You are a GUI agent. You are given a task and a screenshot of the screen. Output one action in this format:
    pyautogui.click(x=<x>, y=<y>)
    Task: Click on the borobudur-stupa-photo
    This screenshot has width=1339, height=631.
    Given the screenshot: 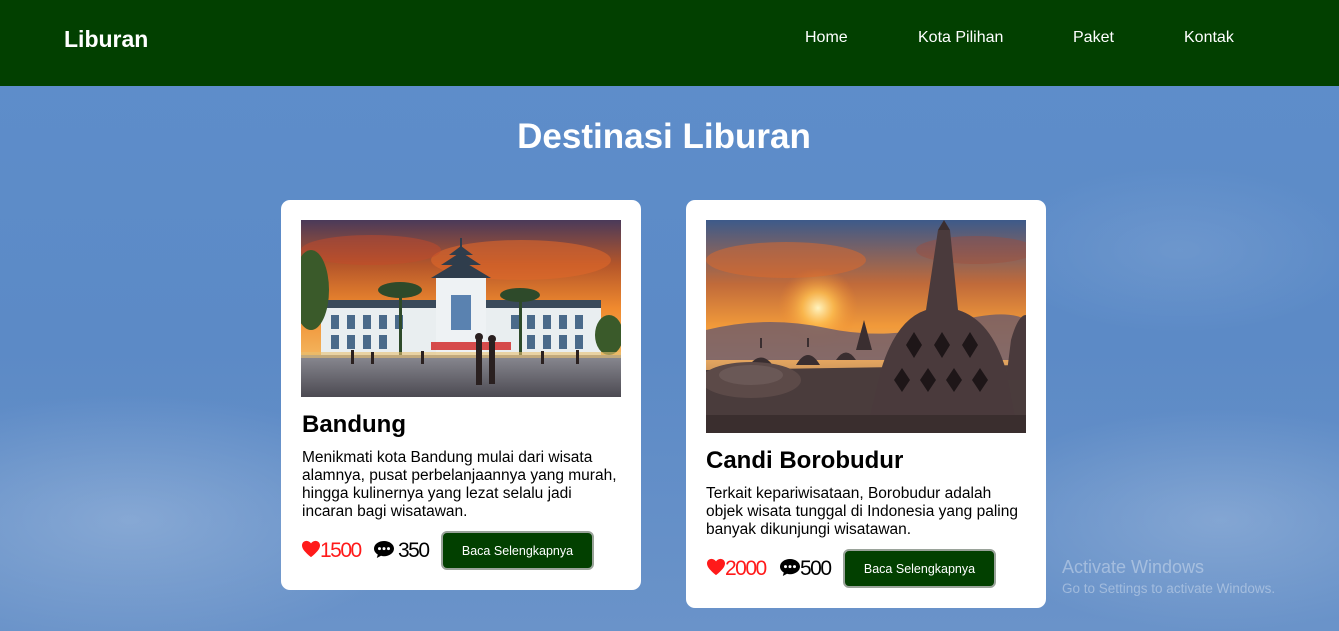 What is the action you would take?
    pyautogui.click(x=866, y=326)
    